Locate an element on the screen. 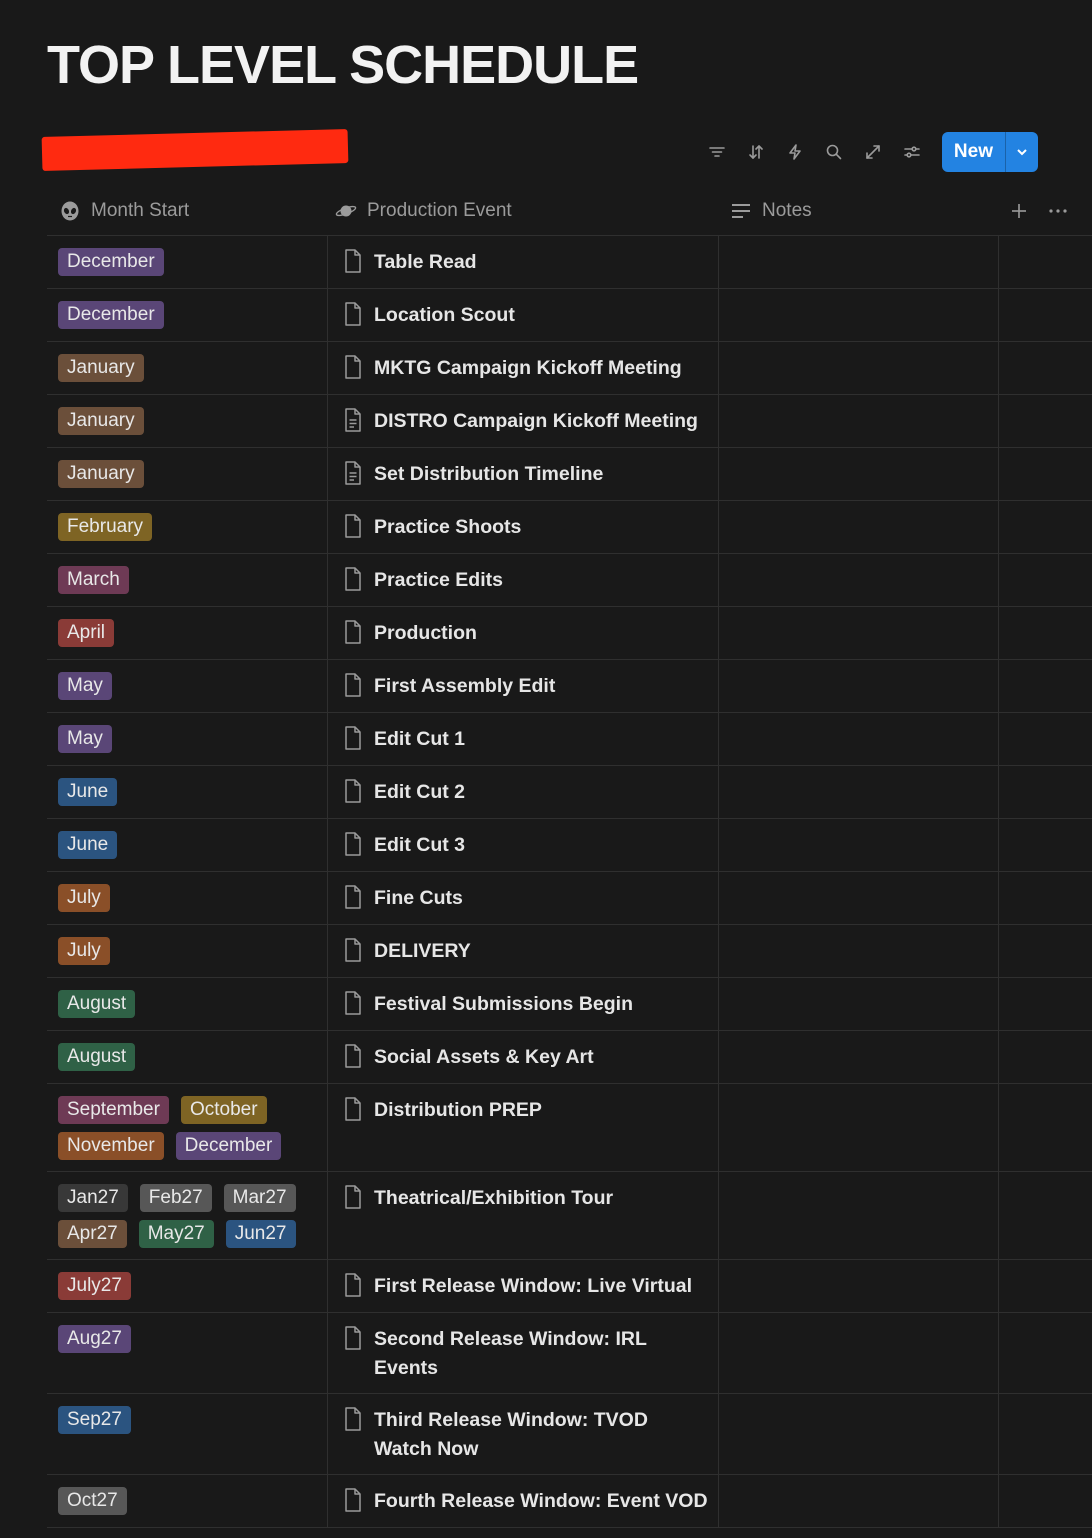 The width and height of the screenshot is (1092, 1538). table-row: July DELIVERY is located at coordinates (569, 951).